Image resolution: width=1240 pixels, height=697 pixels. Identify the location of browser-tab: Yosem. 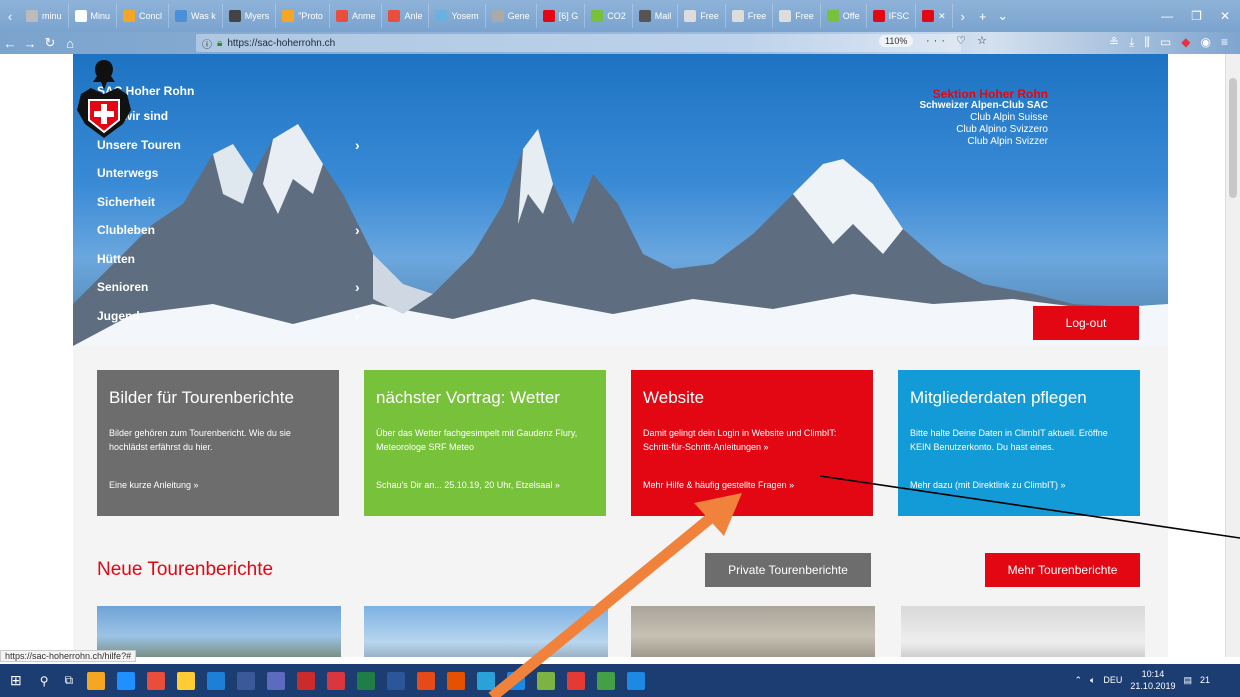
(457, 16).